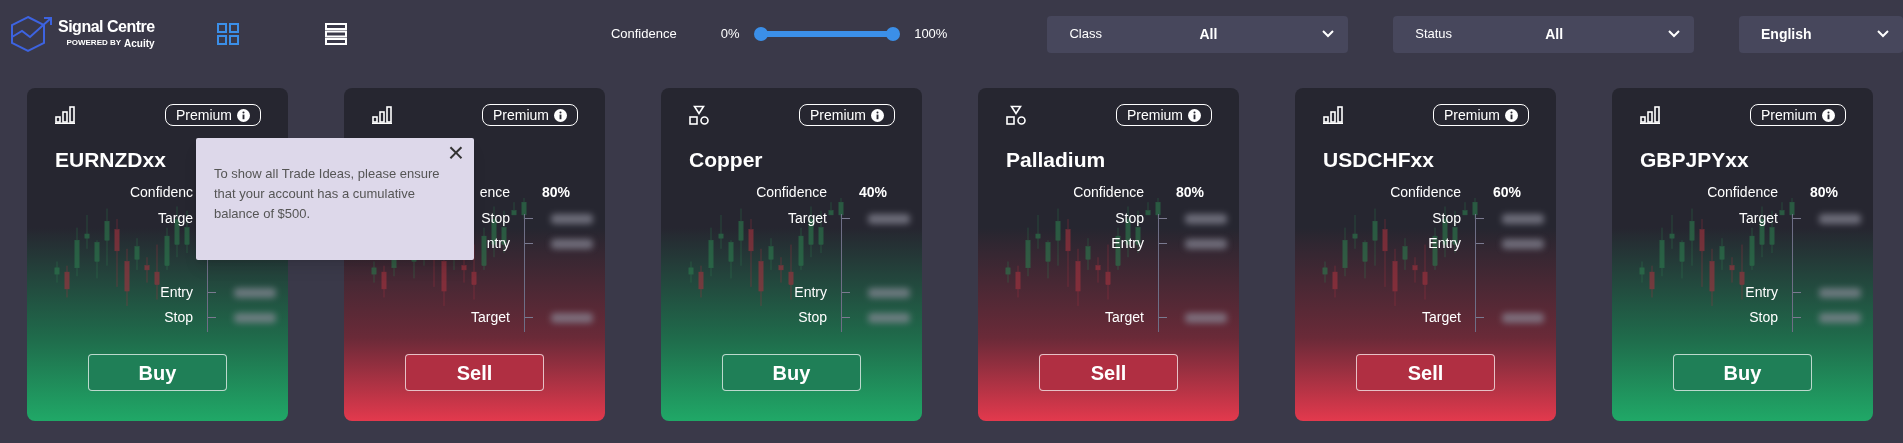 Image resolution: width=1903 pixels, height=443 pixels. I want to click on instrument-name: EURNZDxx, so click(110, 159).